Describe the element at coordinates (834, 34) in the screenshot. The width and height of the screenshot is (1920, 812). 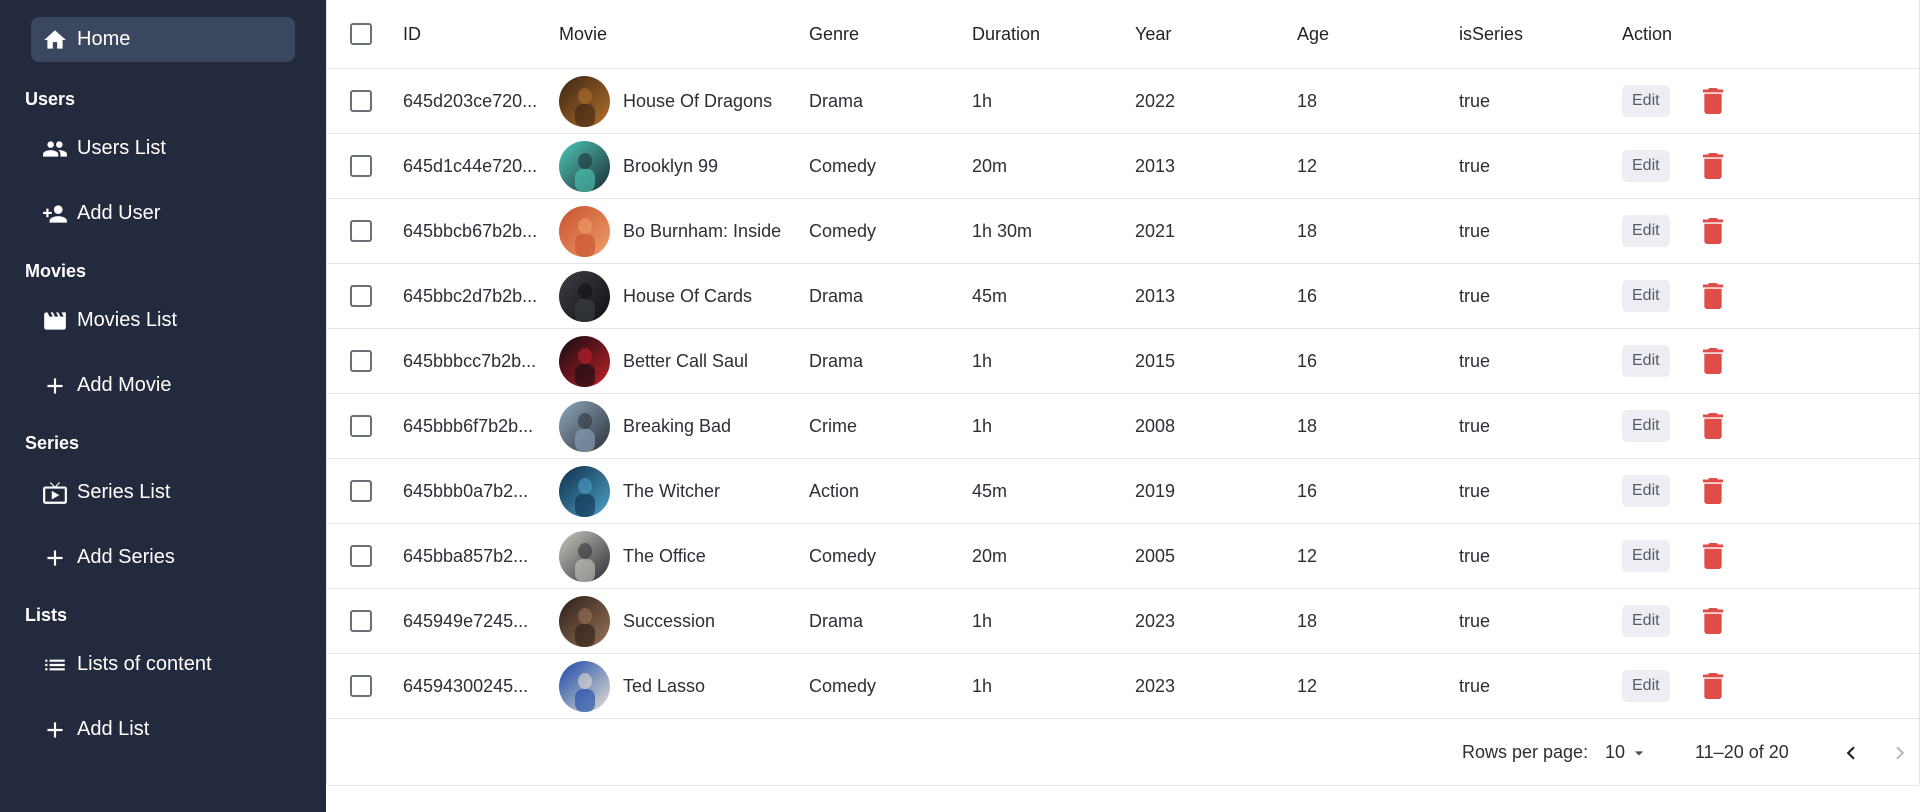
I see `column-header-genre: Genre` at that location.